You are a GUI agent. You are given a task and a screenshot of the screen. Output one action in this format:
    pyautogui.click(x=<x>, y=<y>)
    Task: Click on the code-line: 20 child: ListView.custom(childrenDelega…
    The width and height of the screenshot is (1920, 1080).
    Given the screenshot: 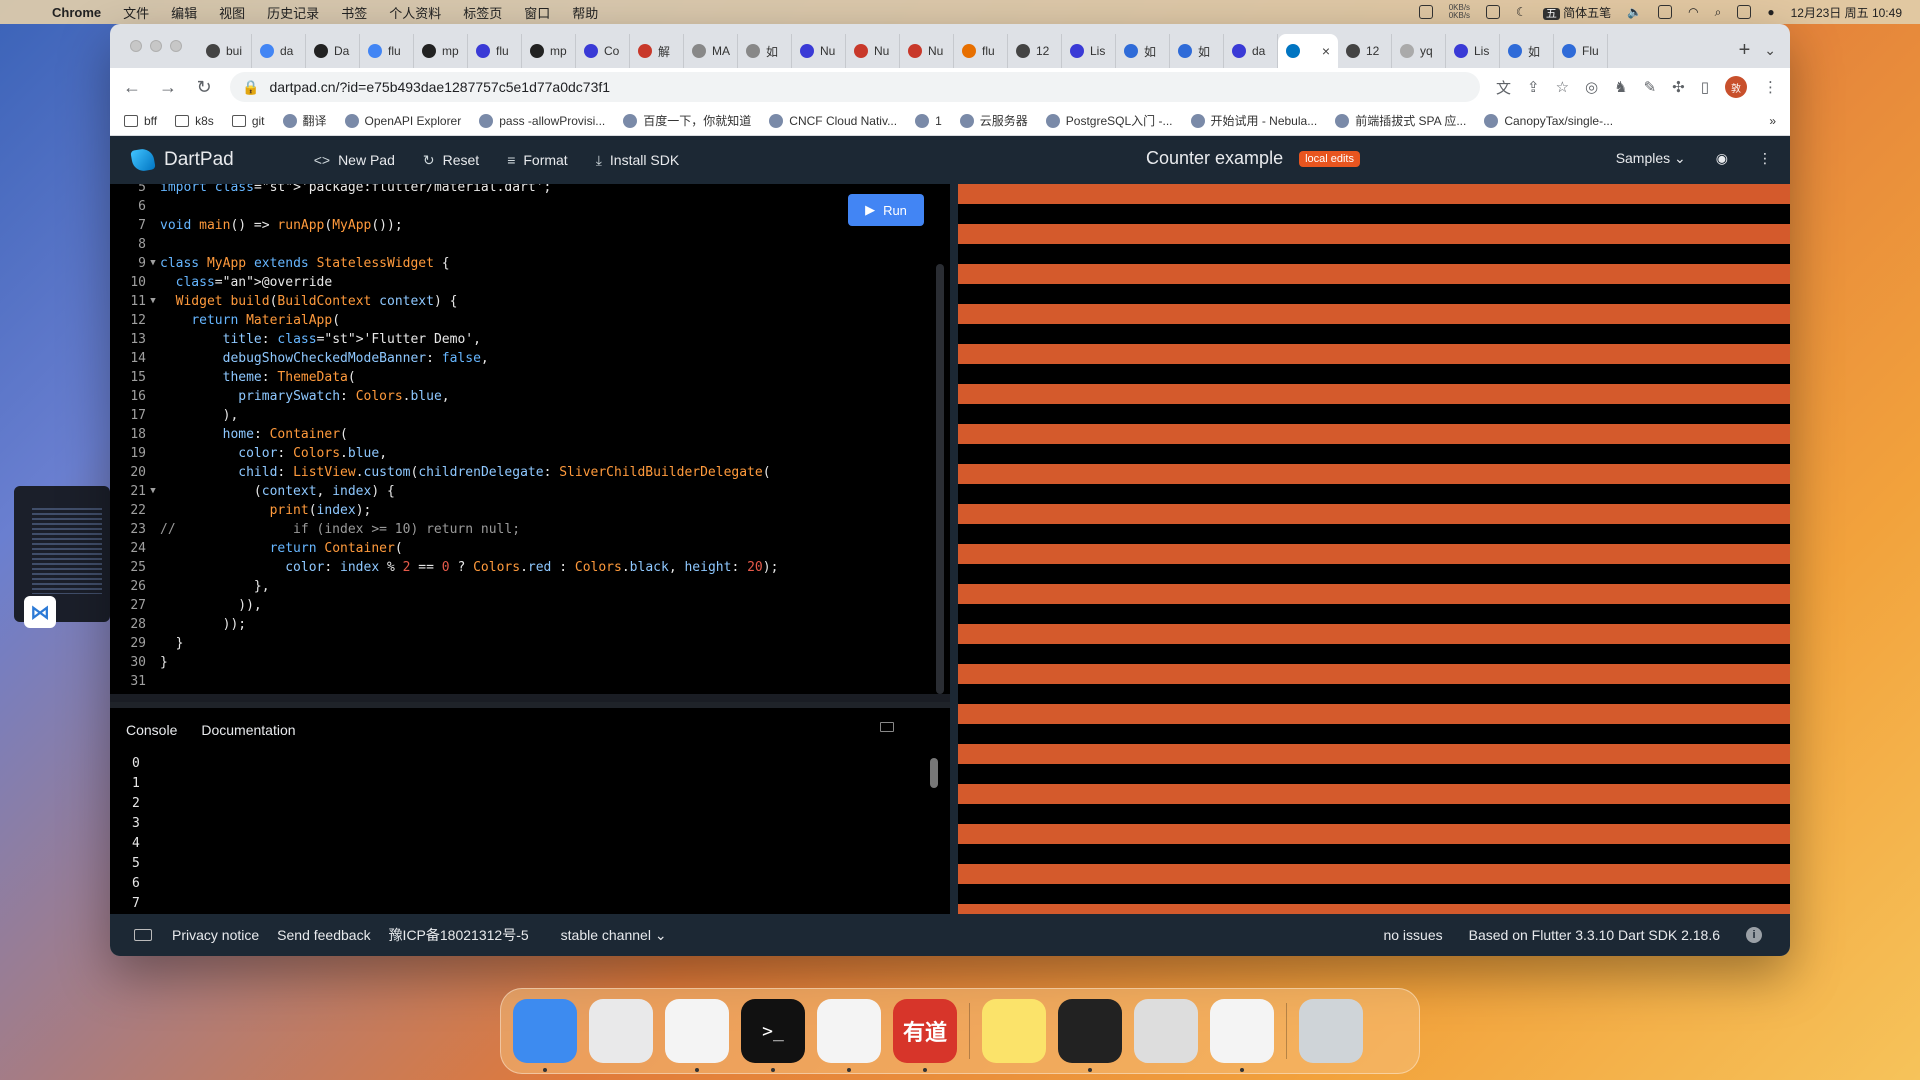 What is the action you would take?
    pyautogui.click(x=449, y=472)
    